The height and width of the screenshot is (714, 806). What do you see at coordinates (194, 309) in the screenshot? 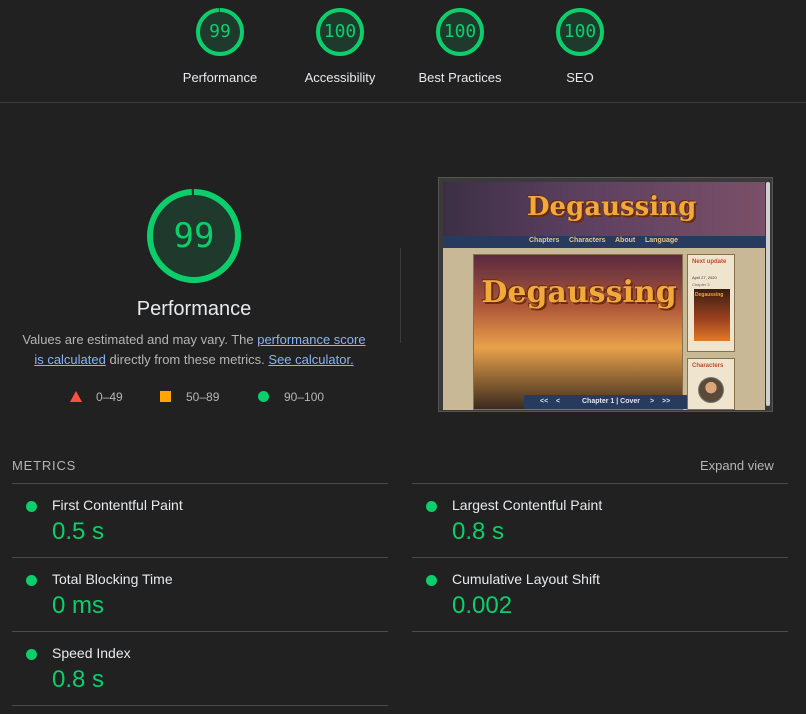
I see `performance-title: Performance` at bounding box center [194, 309].